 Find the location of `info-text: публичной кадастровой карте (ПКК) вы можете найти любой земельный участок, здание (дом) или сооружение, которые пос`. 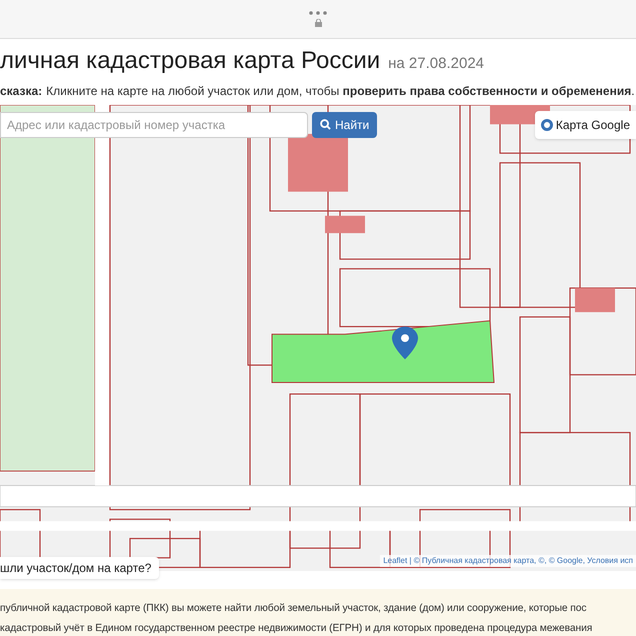

info-text: публичной кадастровой карте (ПКК) вы можете найти любой земельный участок, здание (дом) или сооружение, которые пос is located at coordinates (294, 609).